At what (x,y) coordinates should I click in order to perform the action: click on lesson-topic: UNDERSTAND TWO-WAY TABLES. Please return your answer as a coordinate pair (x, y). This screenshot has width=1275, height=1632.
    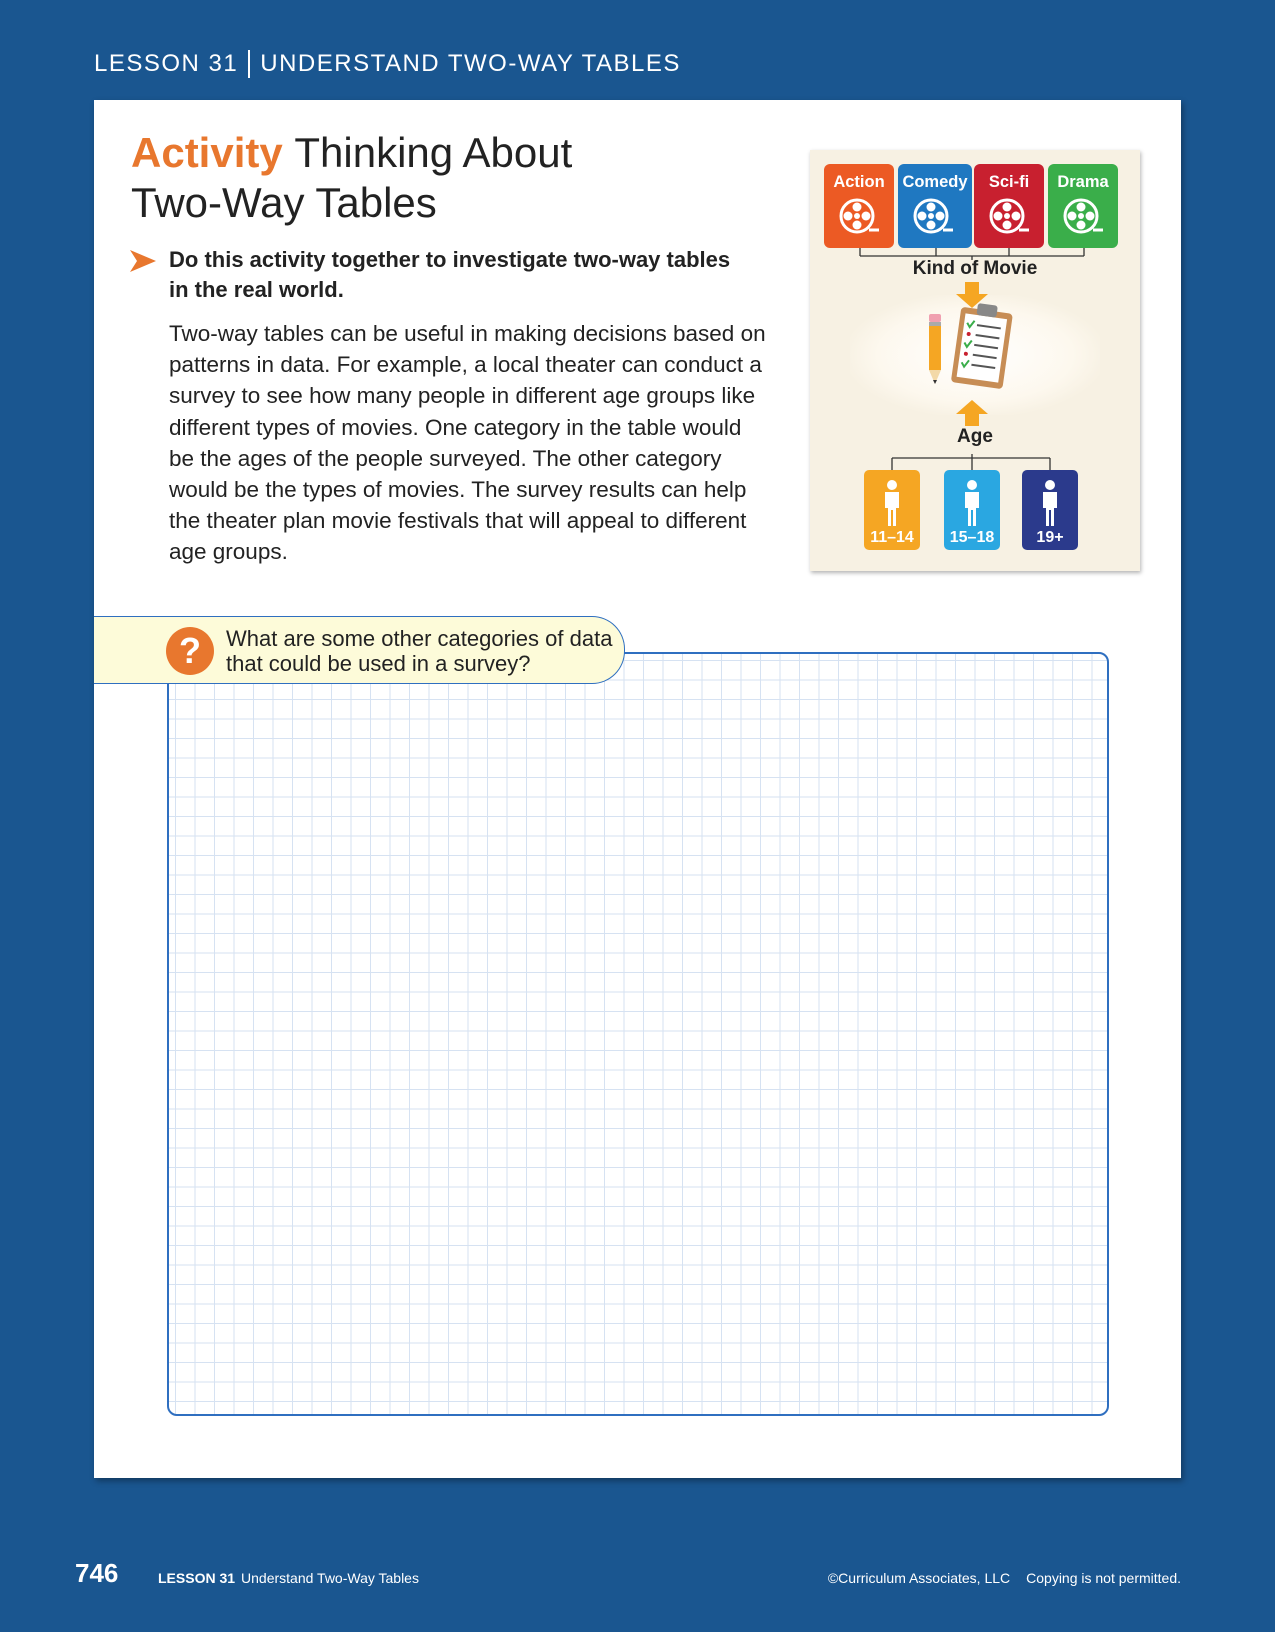
    Looking at the image, I should click on (470, 63).